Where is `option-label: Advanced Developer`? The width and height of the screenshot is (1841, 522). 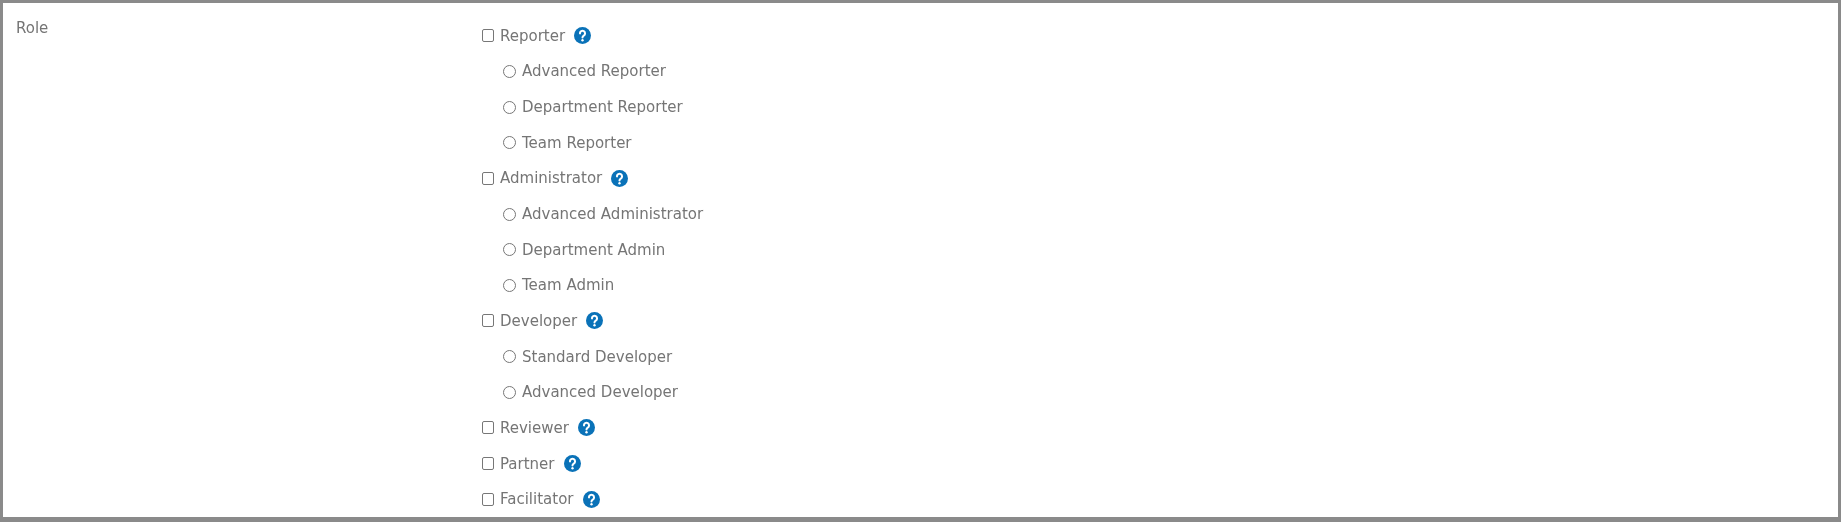 option-label: Advanced Developer is located at coordinates (600, 392).